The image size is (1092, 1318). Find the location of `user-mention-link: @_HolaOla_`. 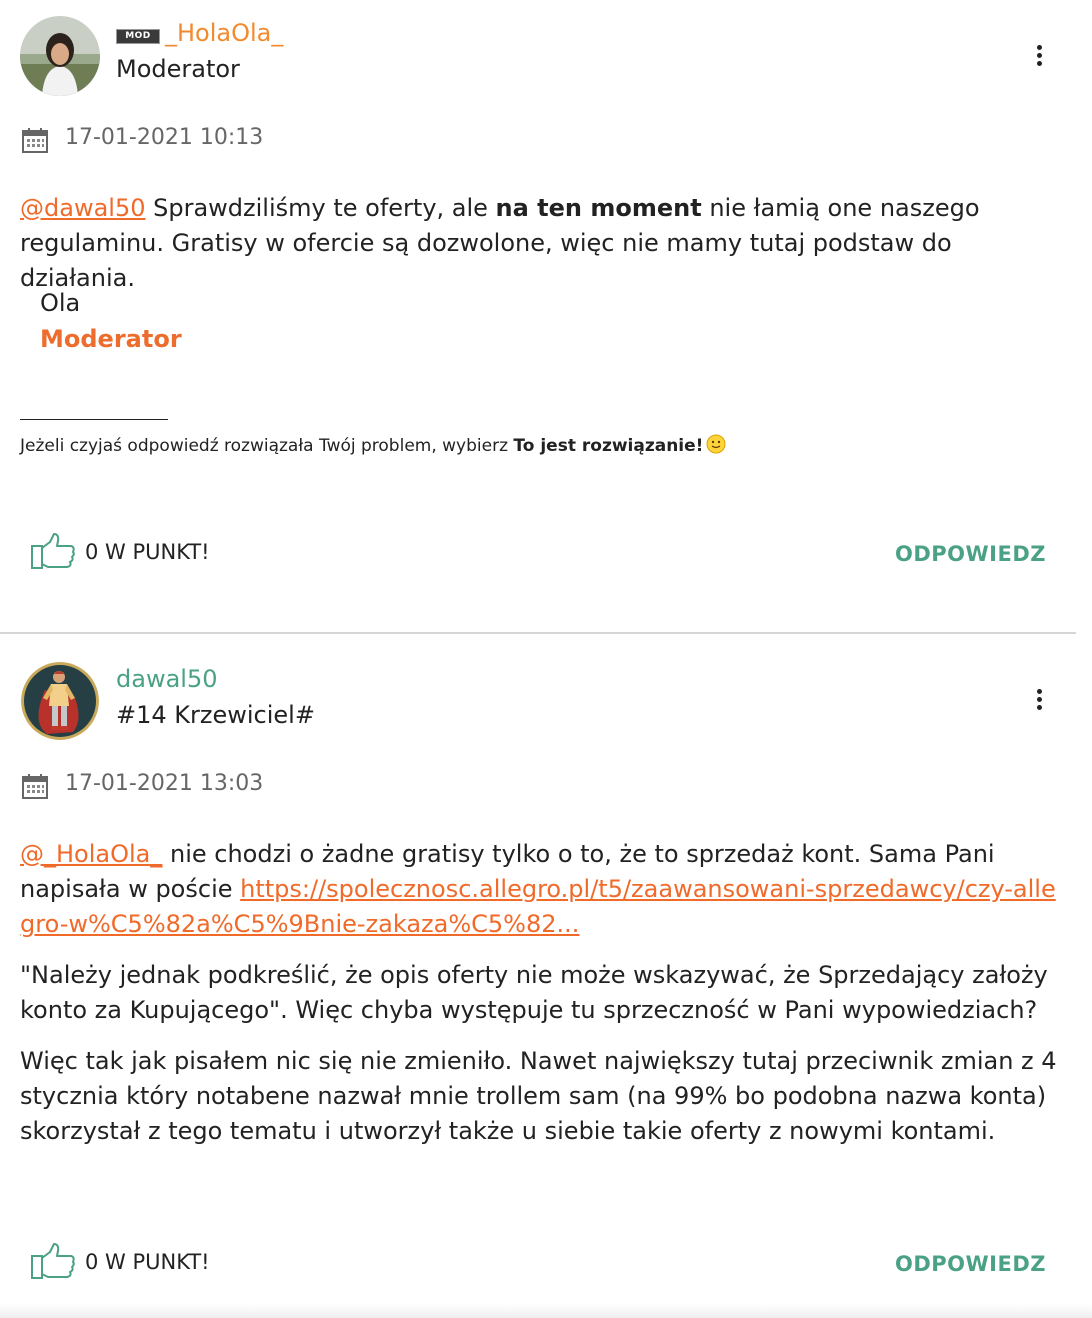

user-mention-link: @_HolaOla_ is located at coordinates (91, 854).